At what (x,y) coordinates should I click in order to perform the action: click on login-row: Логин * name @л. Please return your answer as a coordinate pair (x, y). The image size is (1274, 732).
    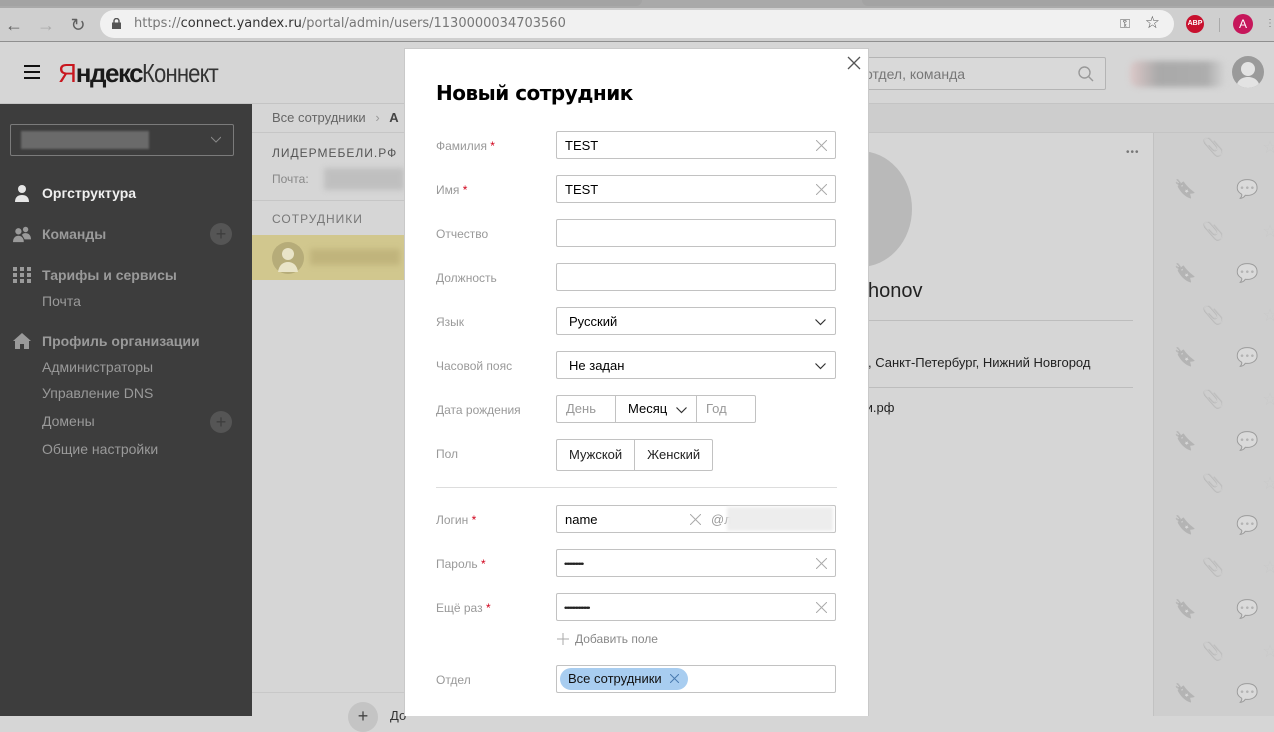
    Looking at the image, I should click on (638, 519).